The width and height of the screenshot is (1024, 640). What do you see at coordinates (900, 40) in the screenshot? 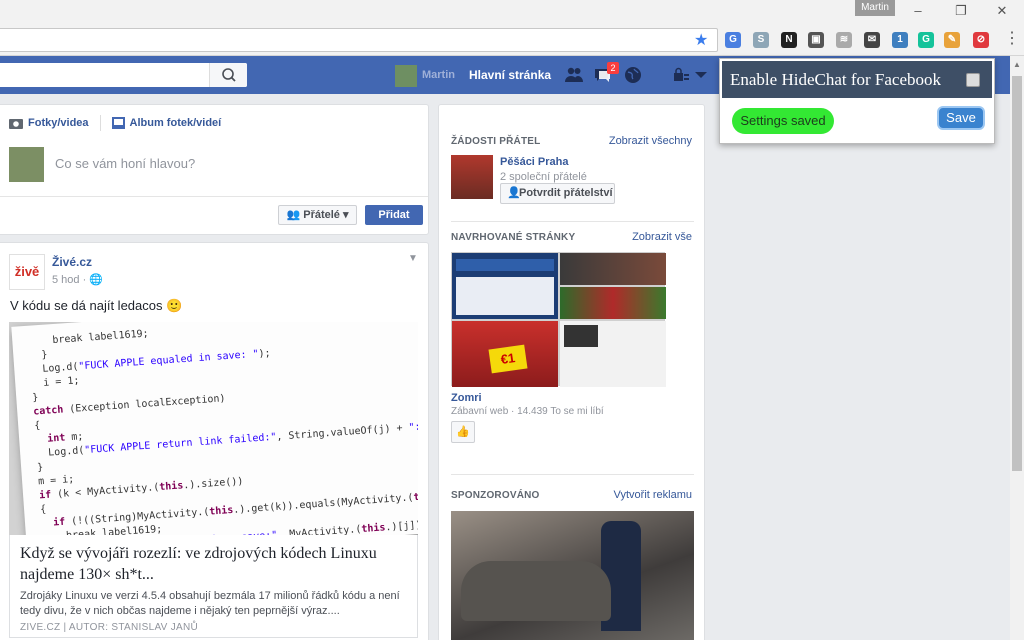
I see `mailbox-icon: 1` at bounding box center [900, 40].